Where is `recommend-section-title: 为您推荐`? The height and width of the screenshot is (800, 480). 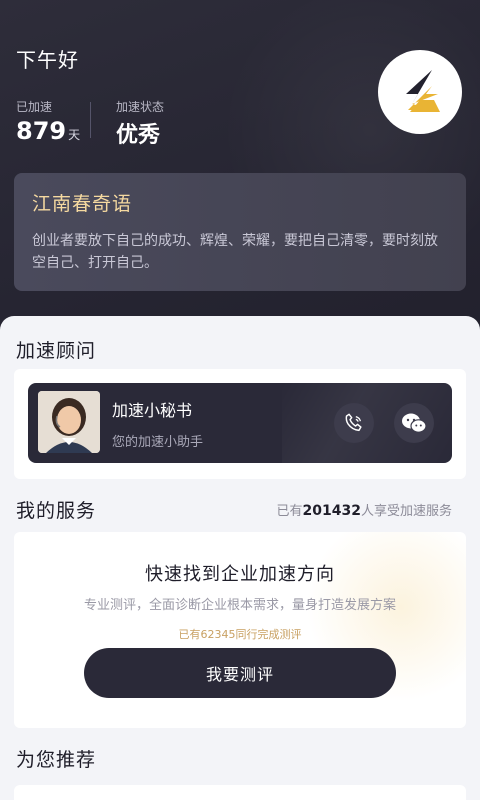
recommend-section-title: 为您推荐 is located at coordinates (56, 760).